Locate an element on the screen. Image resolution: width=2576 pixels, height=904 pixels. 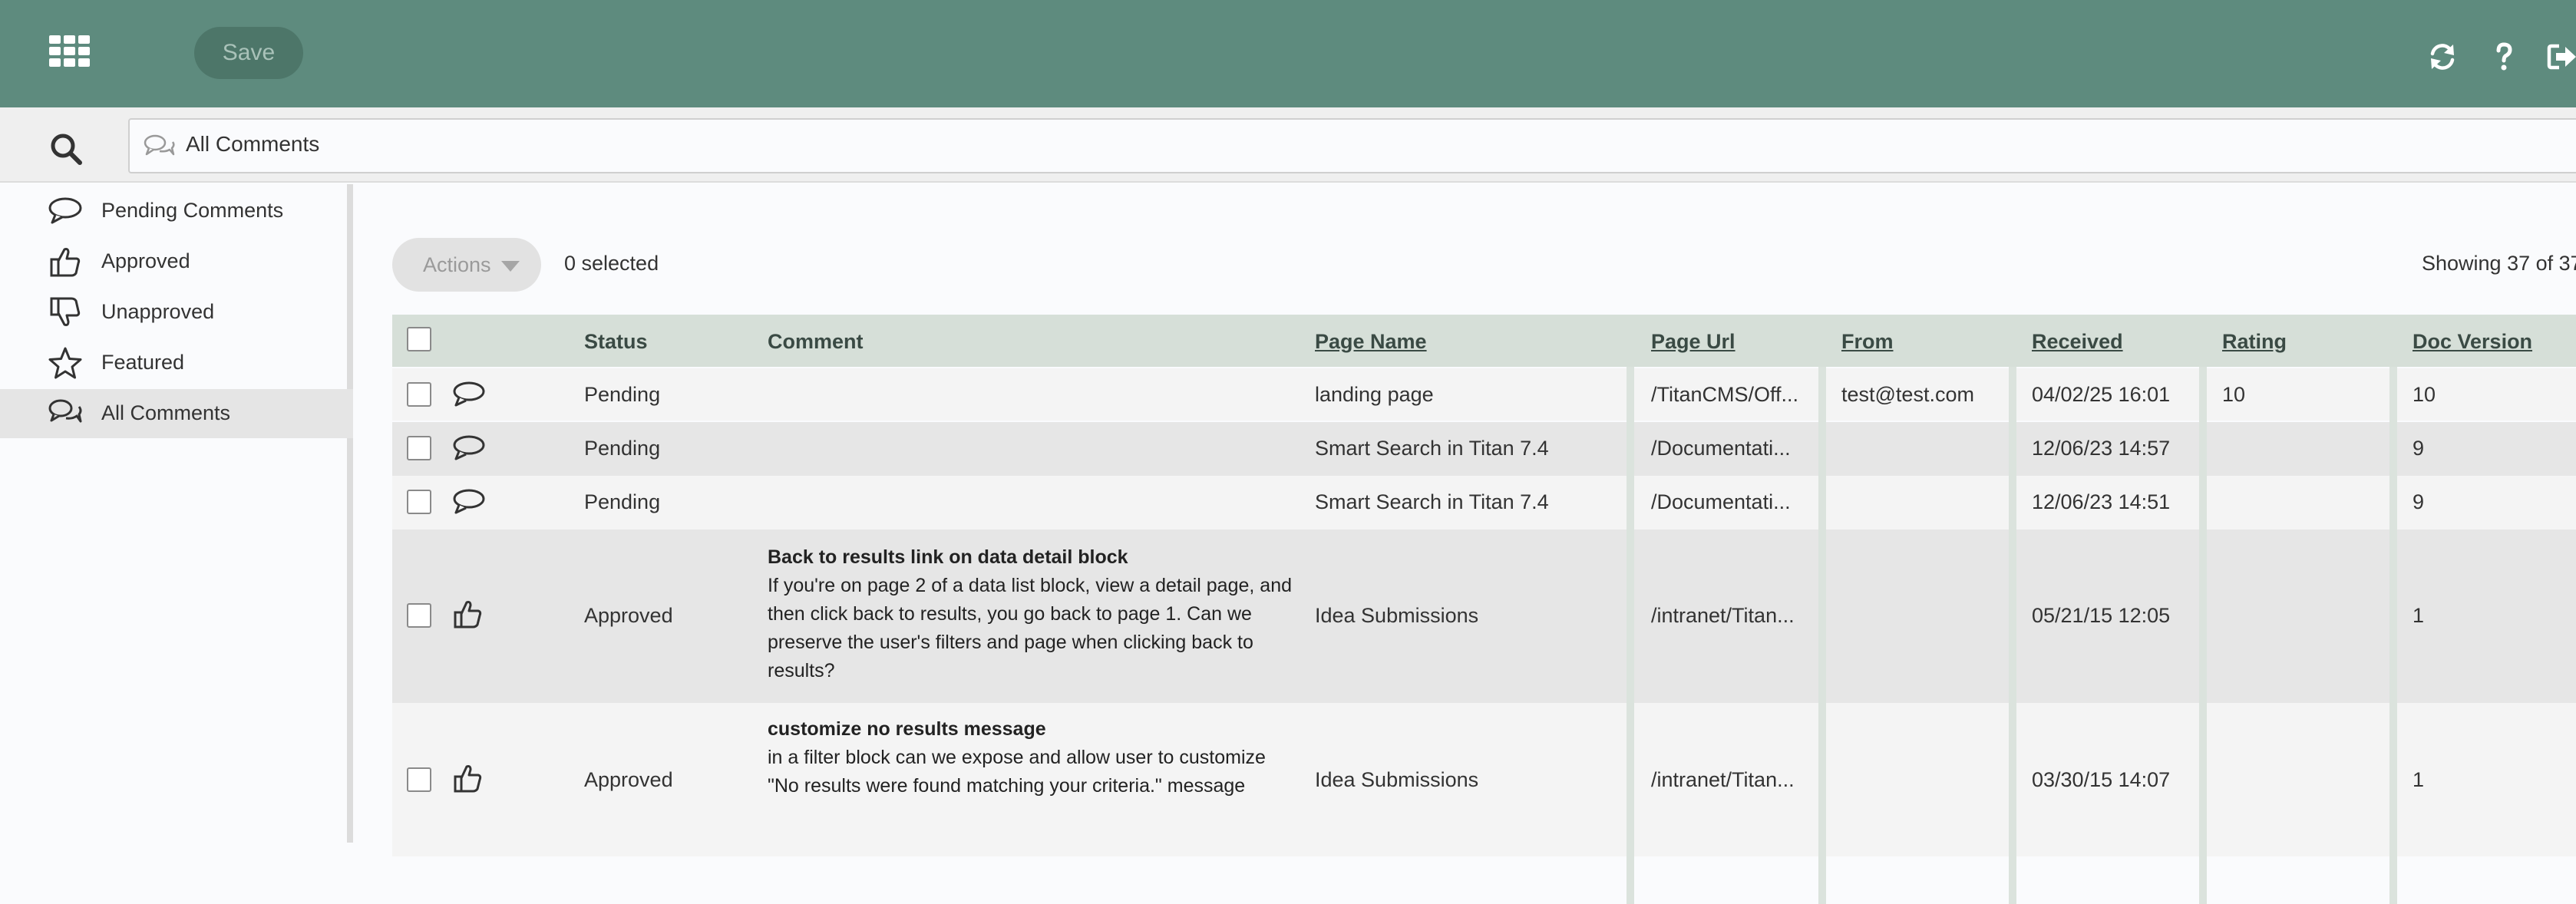
select-all-checkbox is located at coordinates (419, 339).